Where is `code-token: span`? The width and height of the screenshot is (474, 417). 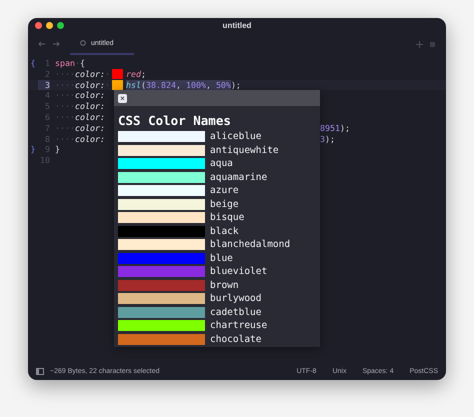 code-token: span is located at coordinates (65, 63).